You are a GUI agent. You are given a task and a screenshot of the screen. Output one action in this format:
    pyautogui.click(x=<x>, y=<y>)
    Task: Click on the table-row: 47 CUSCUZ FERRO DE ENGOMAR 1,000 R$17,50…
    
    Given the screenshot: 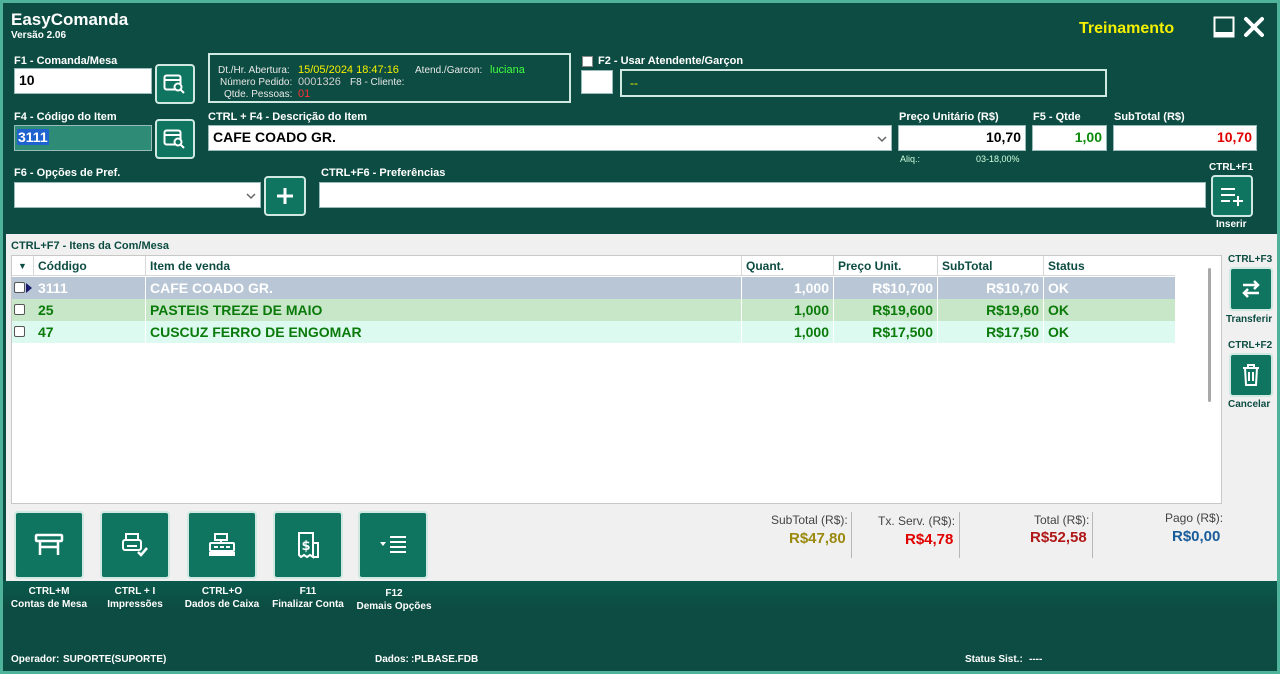 What is the action you would take?
    pyautogui.click(x=593, y=332)
    